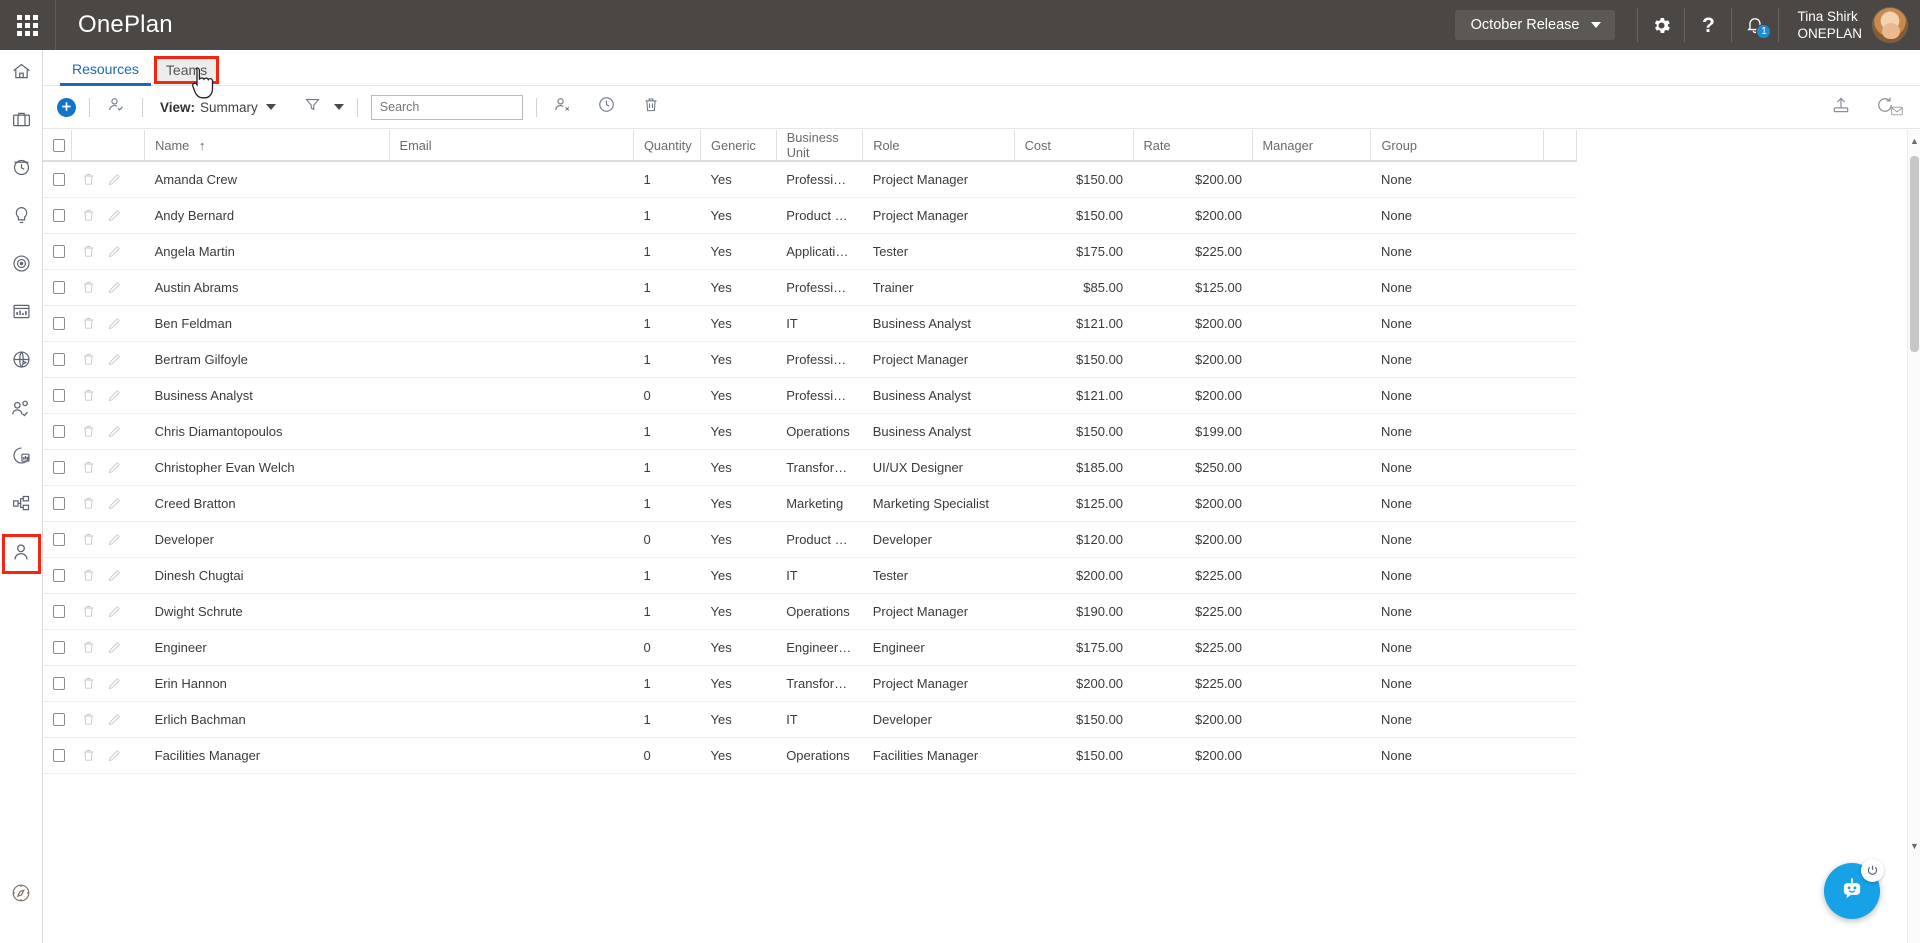  Describe the element at coordinates (105, 74) in the screenshot. I see `tab-resources: Resources` at that location.